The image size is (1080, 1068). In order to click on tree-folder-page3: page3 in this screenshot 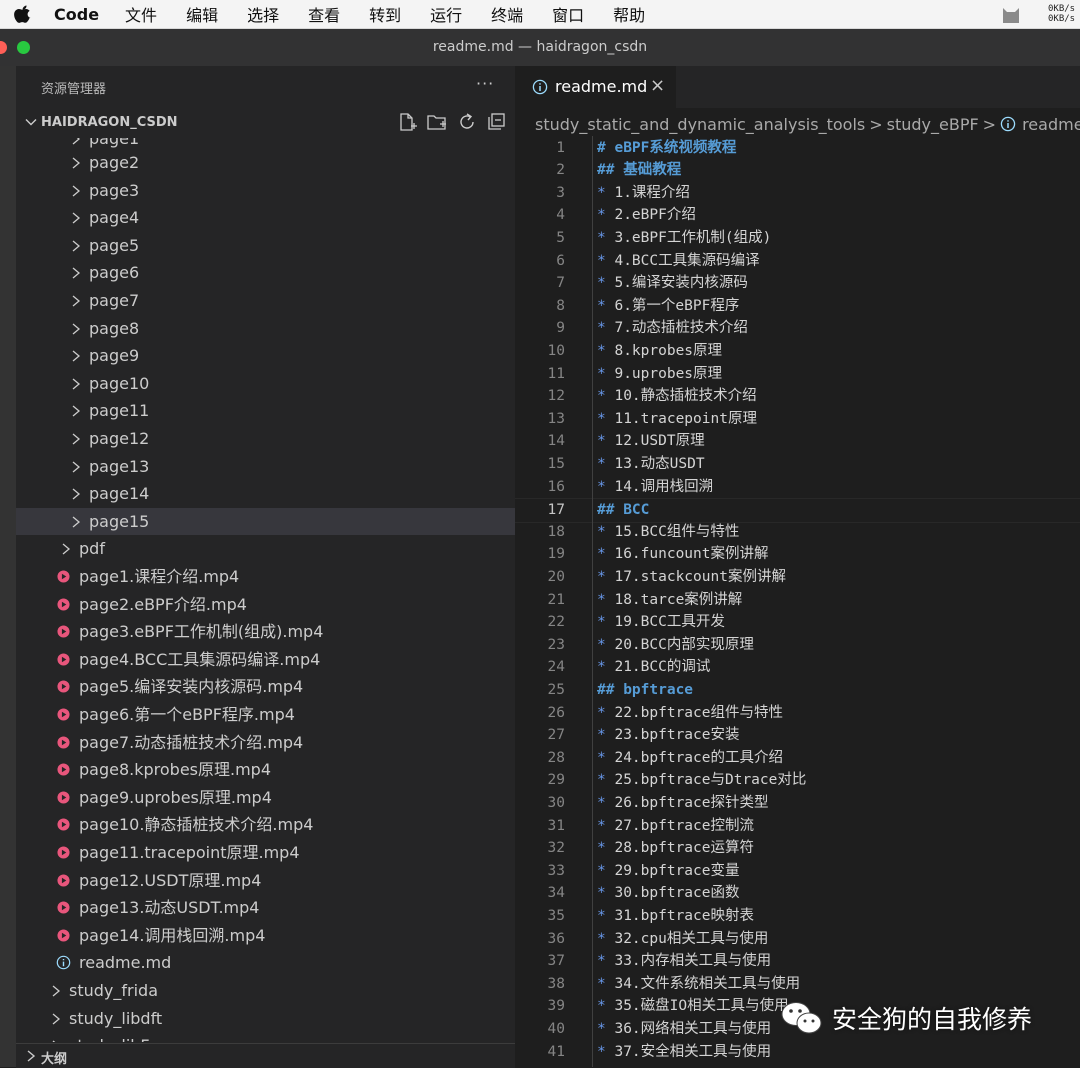, I will do `click(265, 190)`.